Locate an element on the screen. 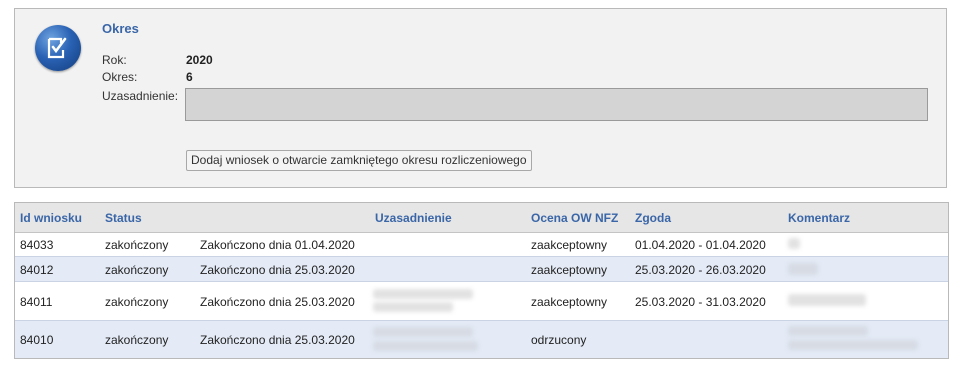 This screenshot has width=963, height=373. uzasadnienie-textarea is located at coordinates (556, 104).